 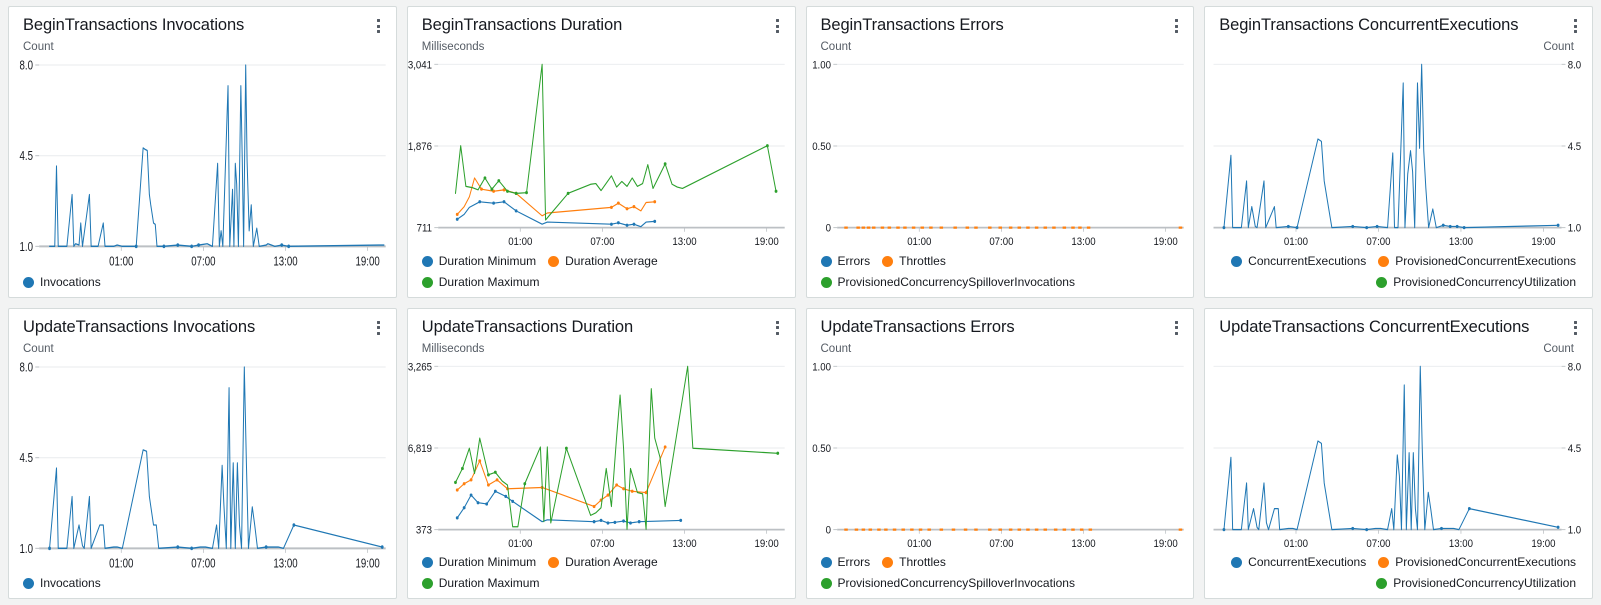 What do you see at coordinates (420, 448) in the screenshot?
I see `svg-text: 6,819` at bounding box center [420, 448].